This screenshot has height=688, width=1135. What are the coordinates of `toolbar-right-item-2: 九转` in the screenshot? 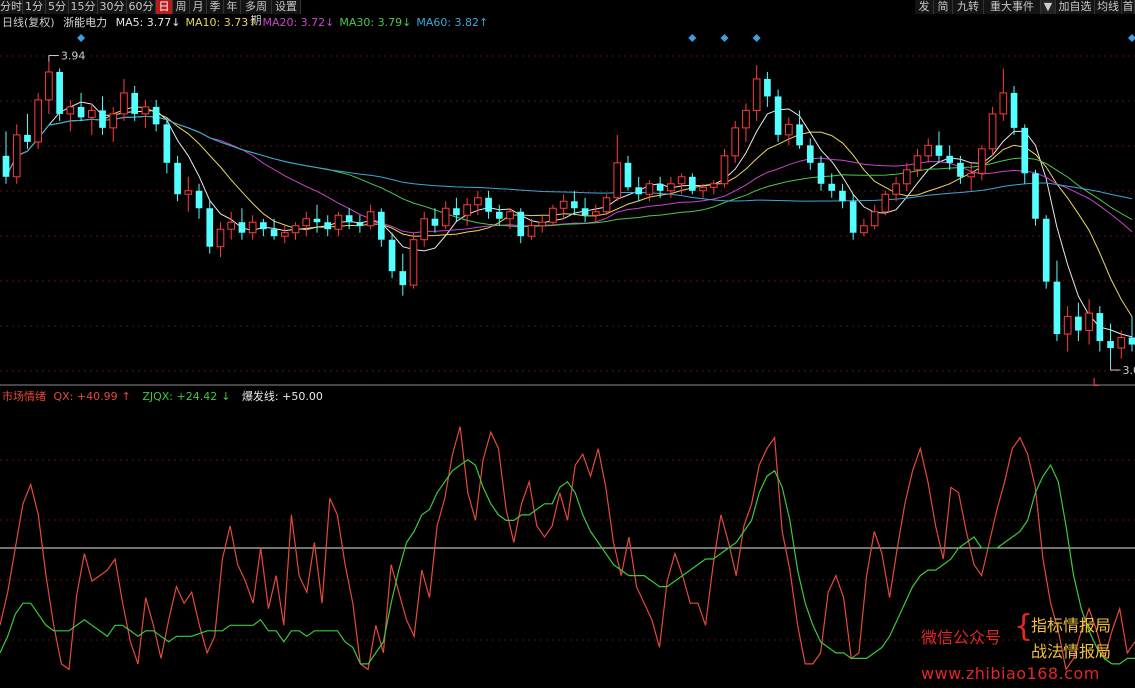 It's located at (968, 7).